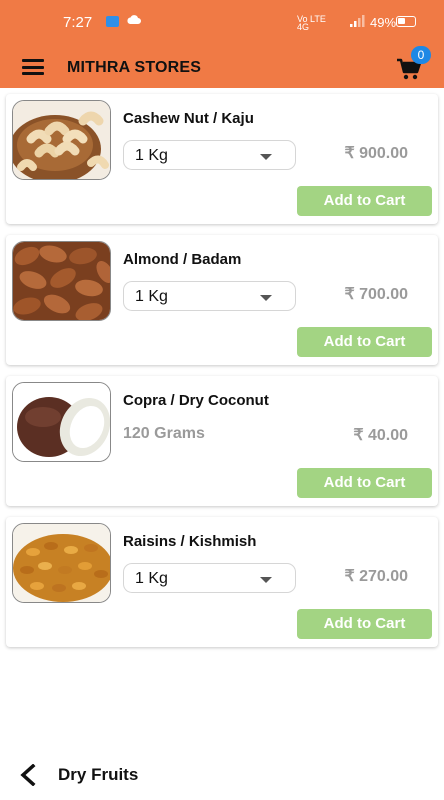  Describe the element at coordinates (190, 541) in the screenshot. I see `product-name: Raisins / Kishmish` at that location.